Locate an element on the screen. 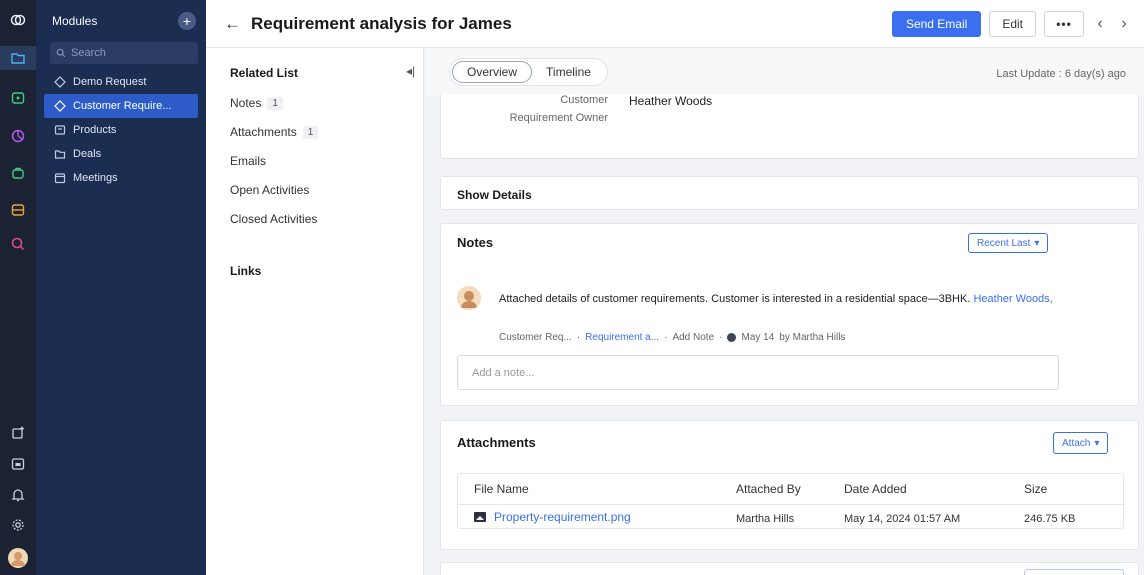 This screenshot has width=1144, height=575. page-title: Requirement analysis for James is located at coordinates (381, 23).